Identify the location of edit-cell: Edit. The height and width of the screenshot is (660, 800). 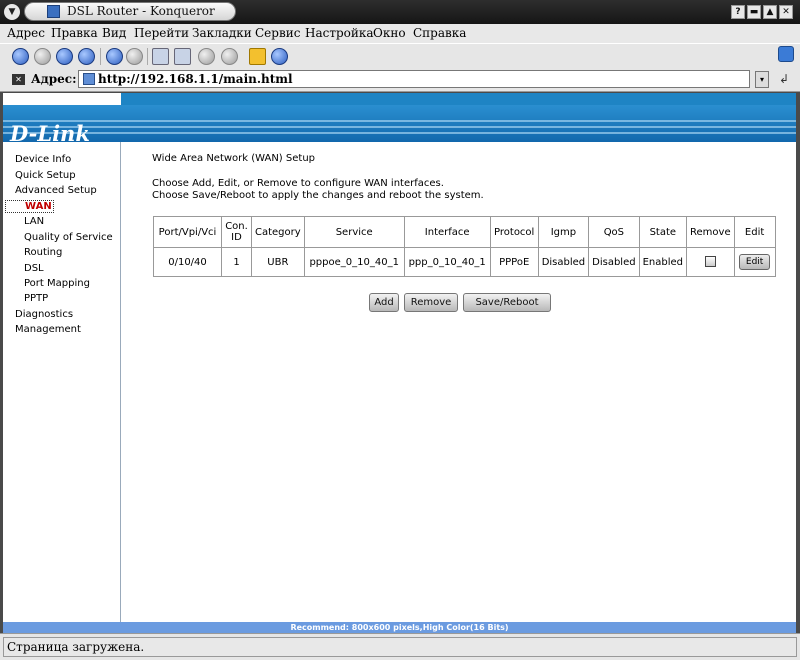
(754, 262).